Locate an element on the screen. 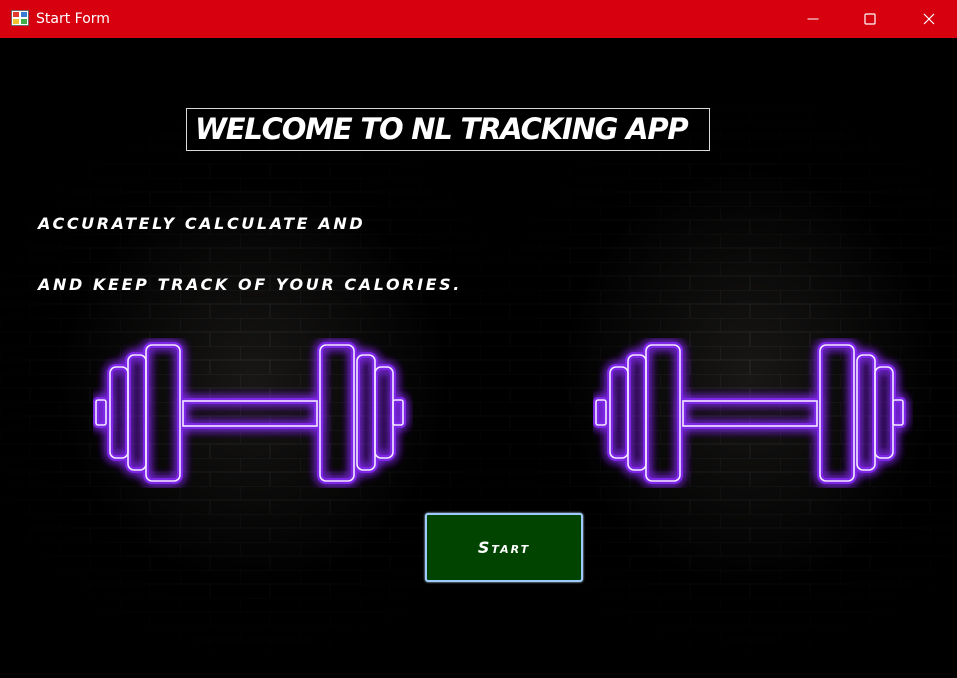 This screenshot has height=678, width=957. close-icon is located at coordinates (929, 19).